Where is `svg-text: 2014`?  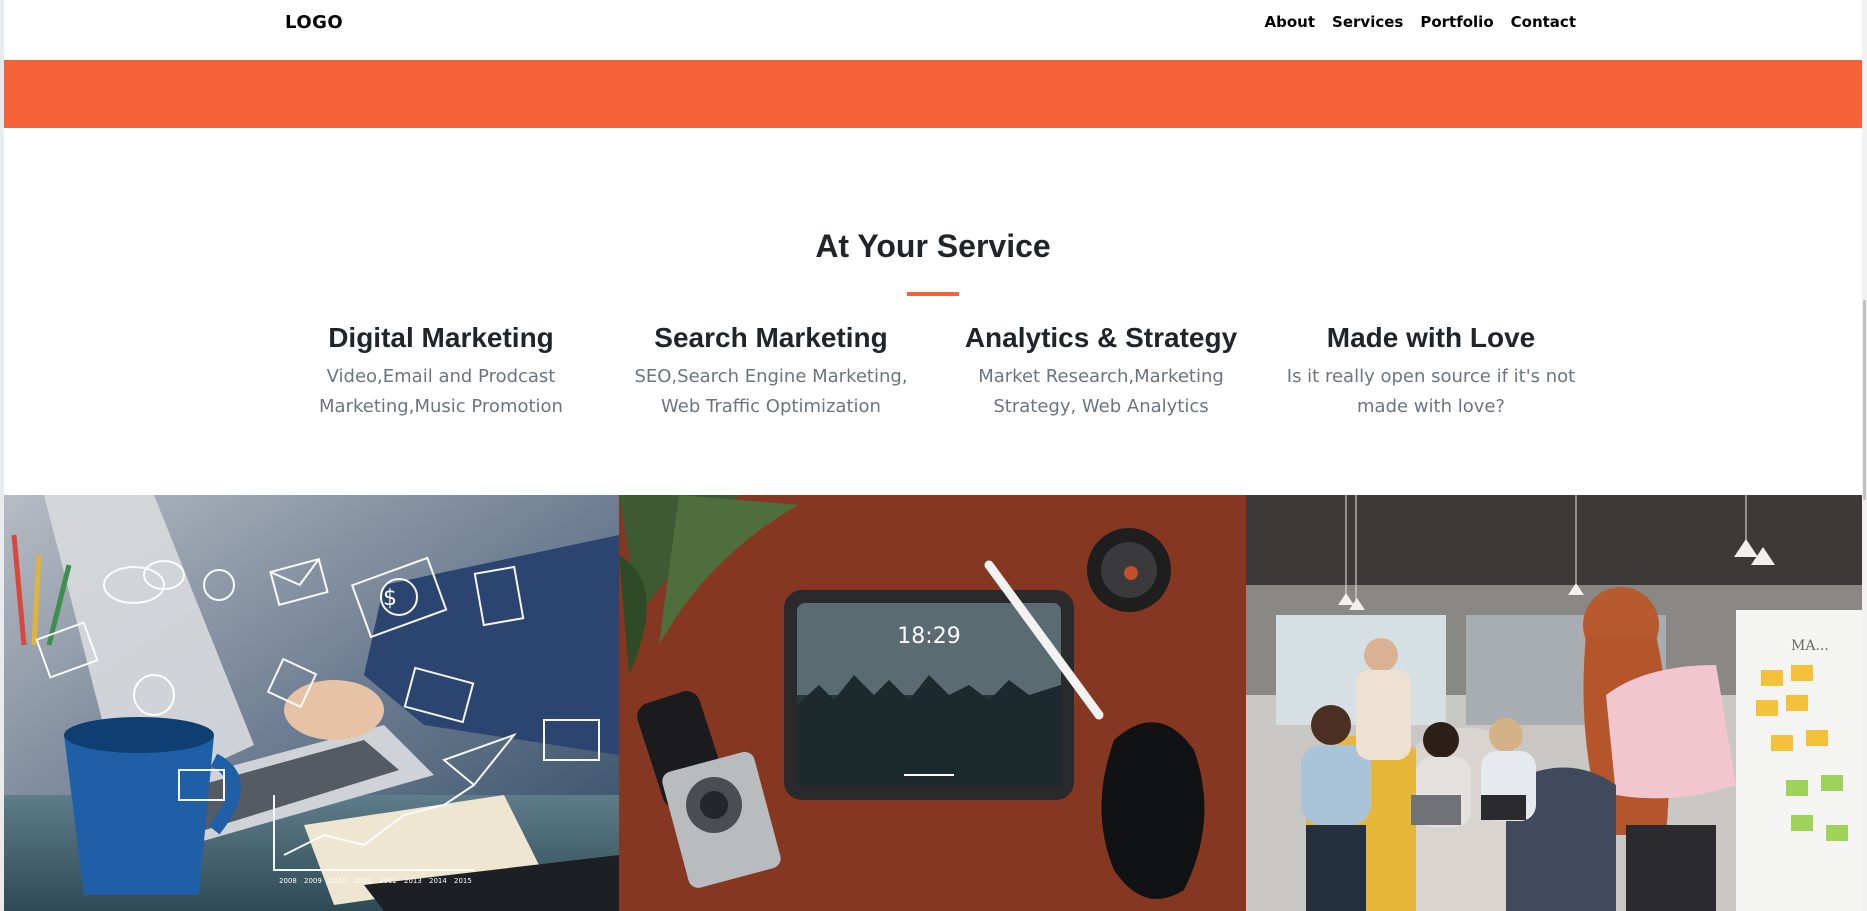 svg-text: 2014 is located at coordinates (438, 881).